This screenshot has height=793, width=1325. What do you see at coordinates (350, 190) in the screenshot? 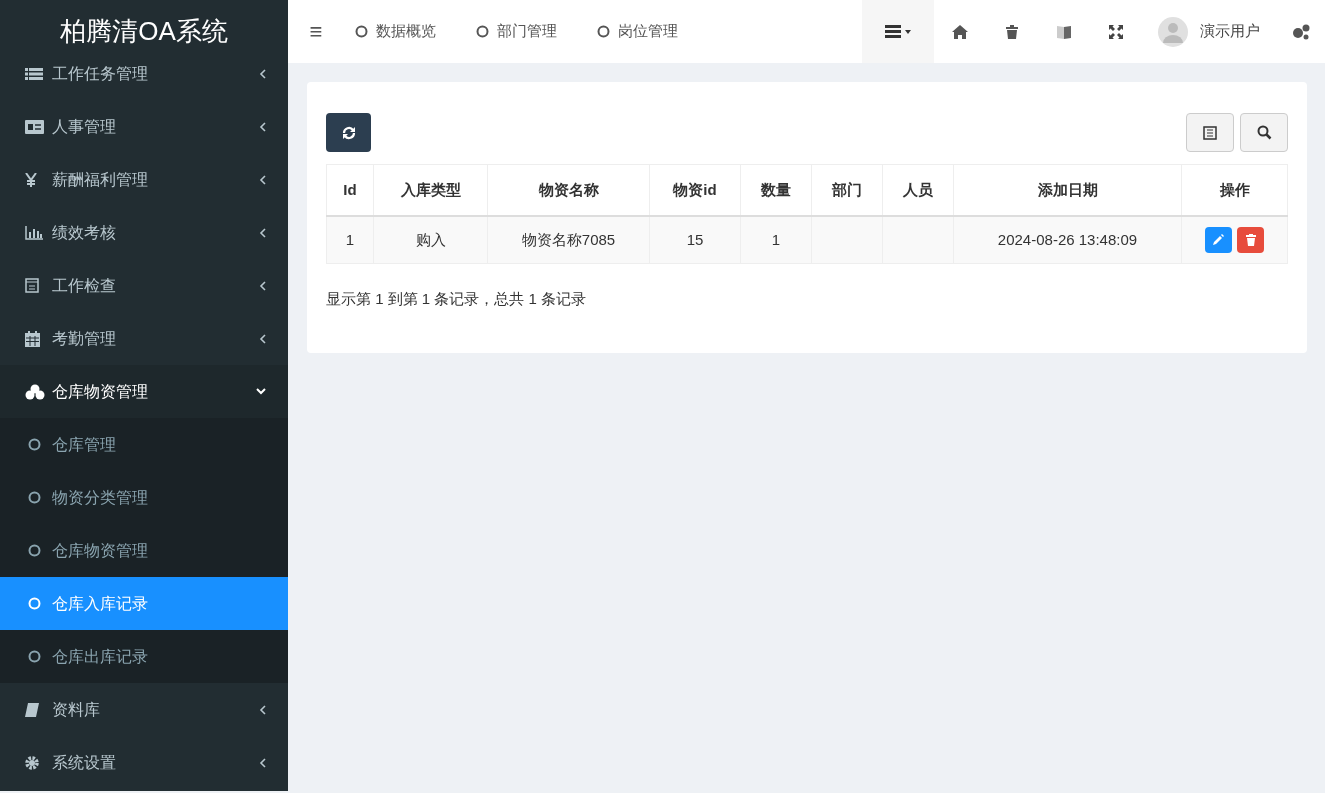
I see `column-header: Id` at bounding box center [350, 190].